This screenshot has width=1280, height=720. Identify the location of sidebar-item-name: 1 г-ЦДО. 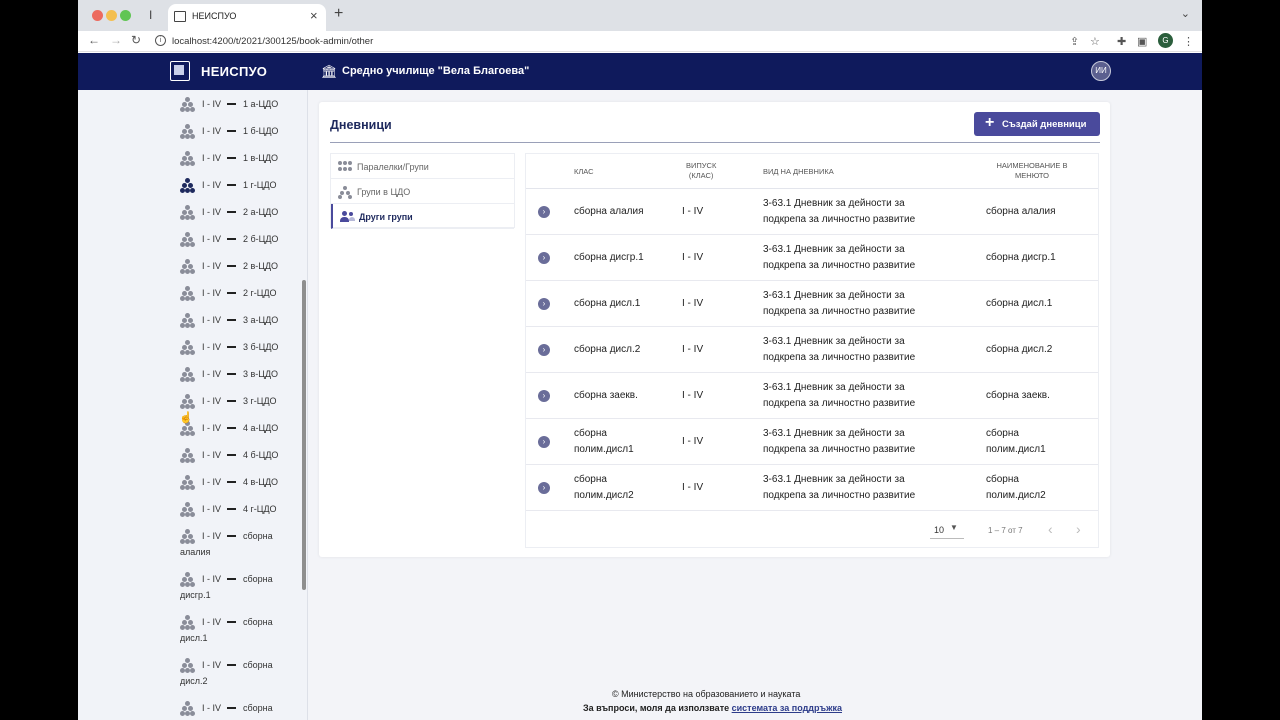
(260, 185).